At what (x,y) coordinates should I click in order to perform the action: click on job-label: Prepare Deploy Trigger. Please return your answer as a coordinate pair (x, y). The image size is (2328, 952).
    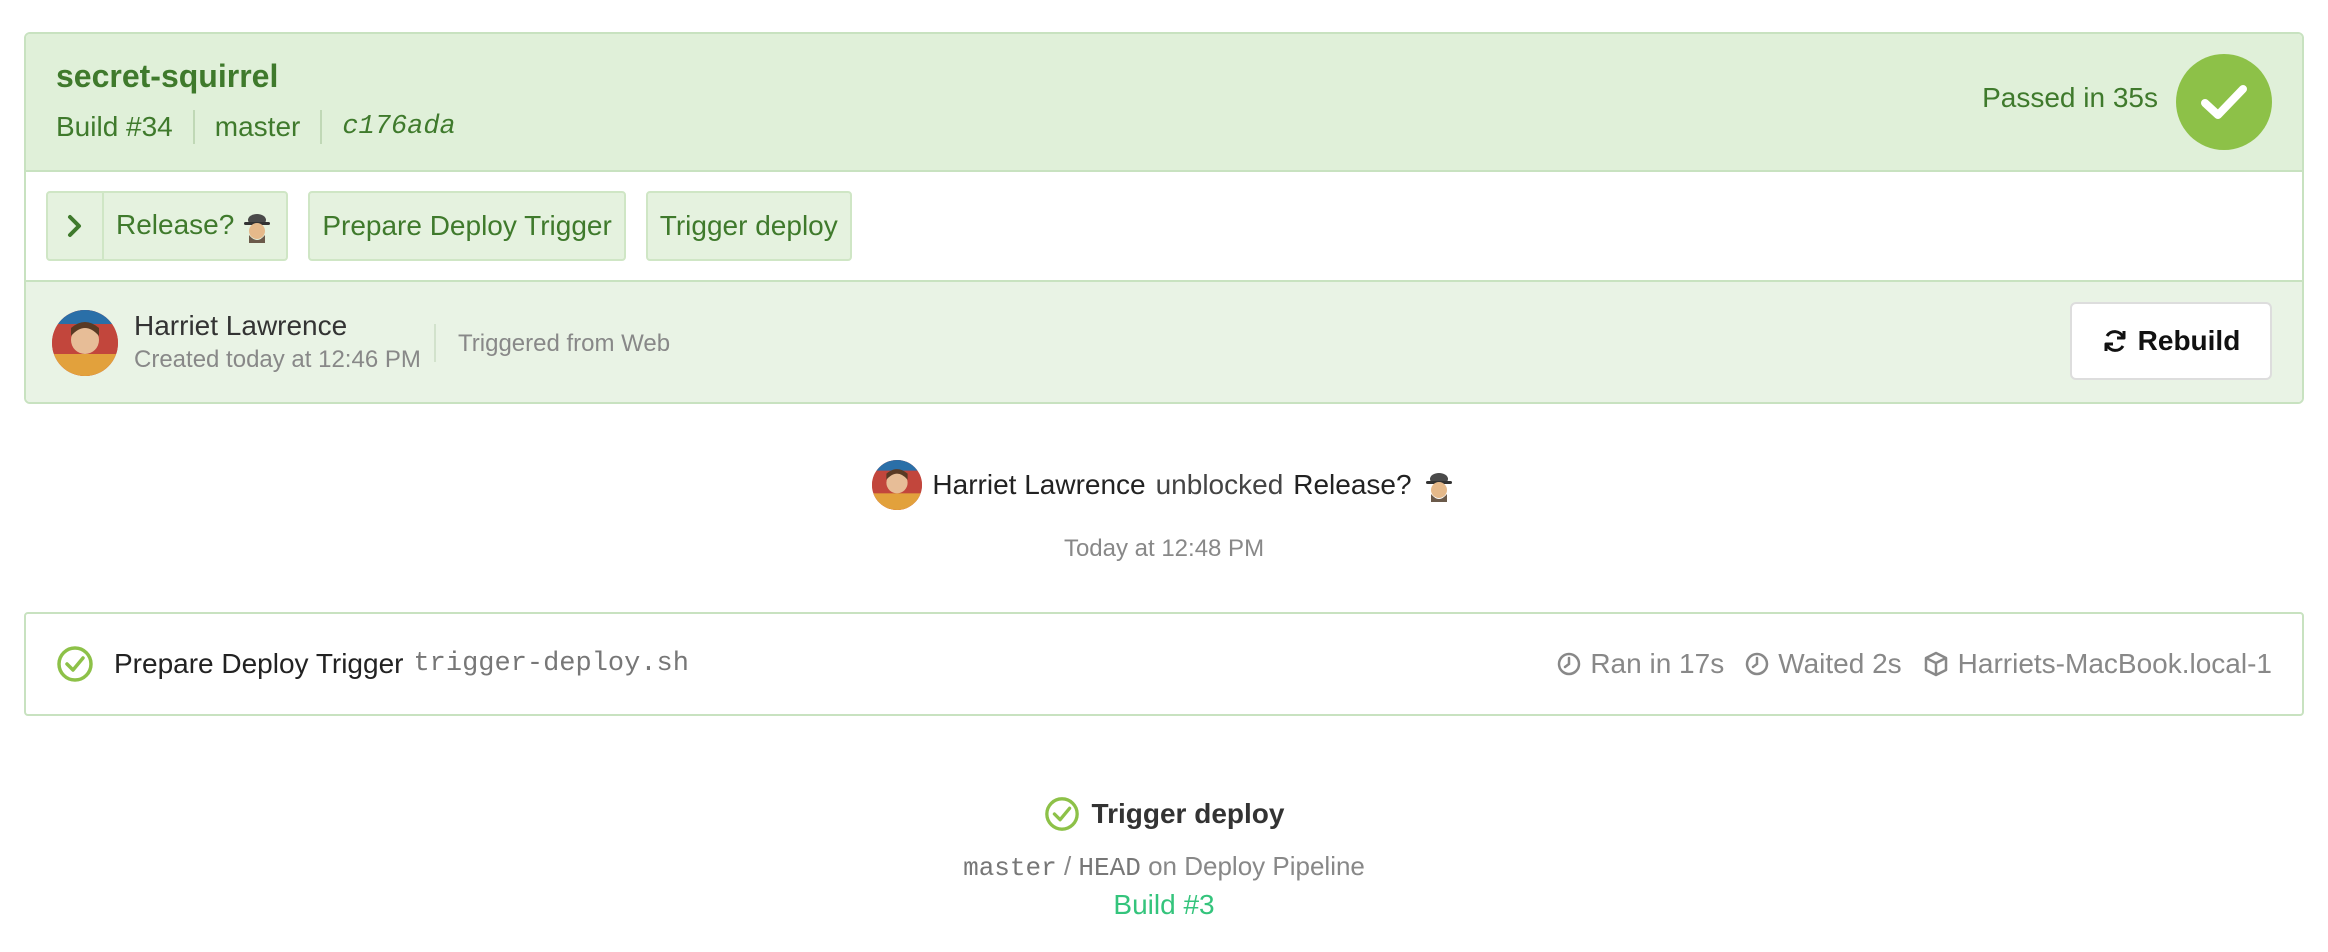
    Looking at the image, I should click on (467, 225).